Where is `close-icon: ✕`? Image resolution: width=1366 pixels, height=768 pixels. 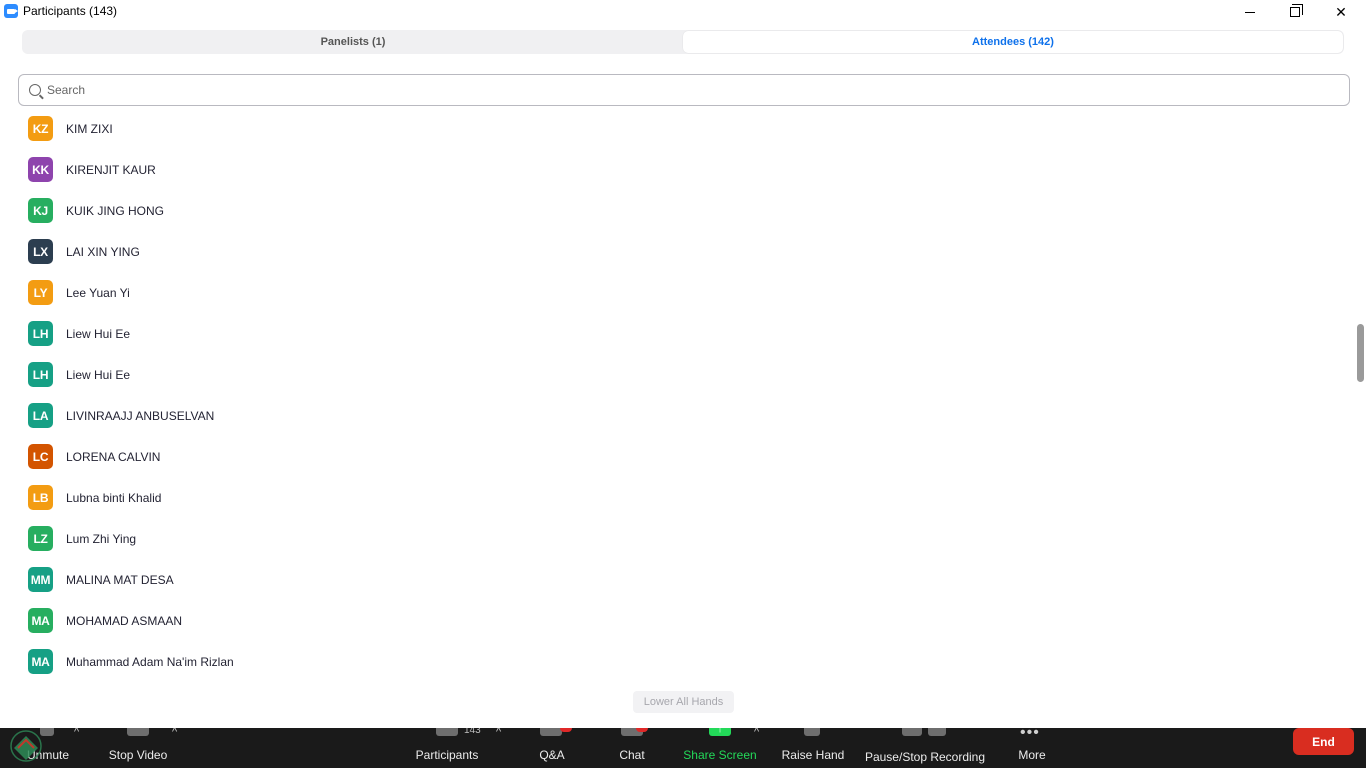
close-icon: ✕ is located at coordinates (1341, 11).